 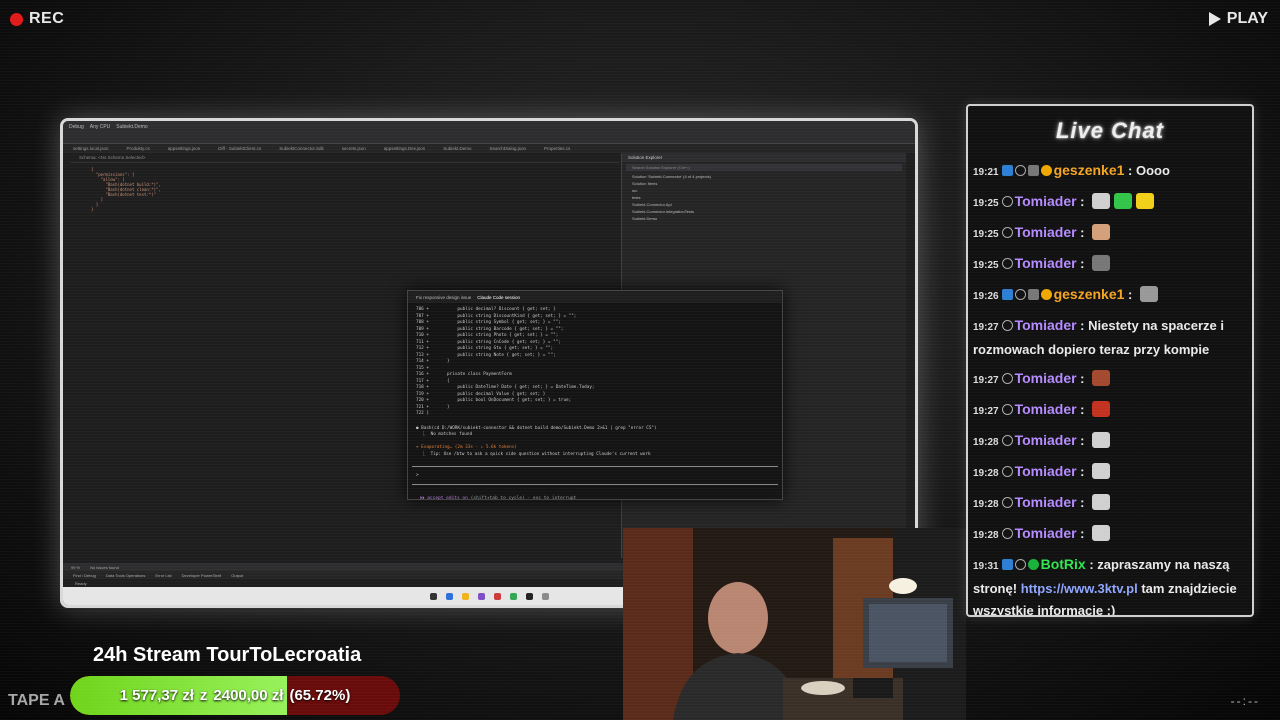 What do you see at coordinates (84, 575) in the screenshot?
I see `bottom-panel-tab: Find / Debug` at bounding box center [84, 575].